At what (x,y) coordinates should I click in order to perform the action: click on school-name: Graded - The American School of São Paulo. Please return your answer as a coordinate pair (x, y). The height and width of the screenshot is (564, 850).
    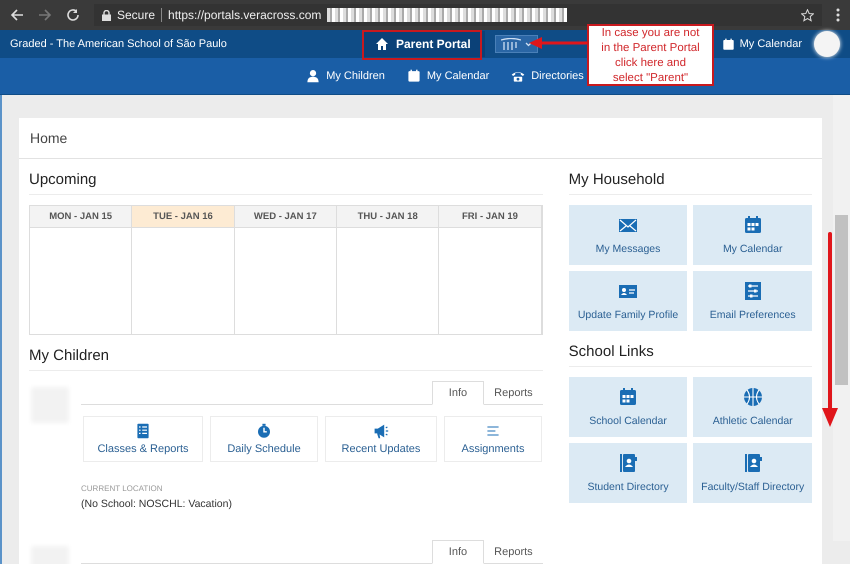
    Looking at the image, I should click on (119, 44).